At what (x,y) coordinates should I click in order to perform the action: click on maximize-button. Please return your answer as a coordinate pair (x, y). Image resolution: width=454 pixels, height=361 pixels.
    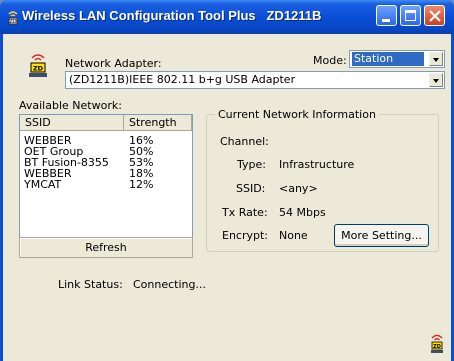
    Looking at the image, I should click on (410, 15).